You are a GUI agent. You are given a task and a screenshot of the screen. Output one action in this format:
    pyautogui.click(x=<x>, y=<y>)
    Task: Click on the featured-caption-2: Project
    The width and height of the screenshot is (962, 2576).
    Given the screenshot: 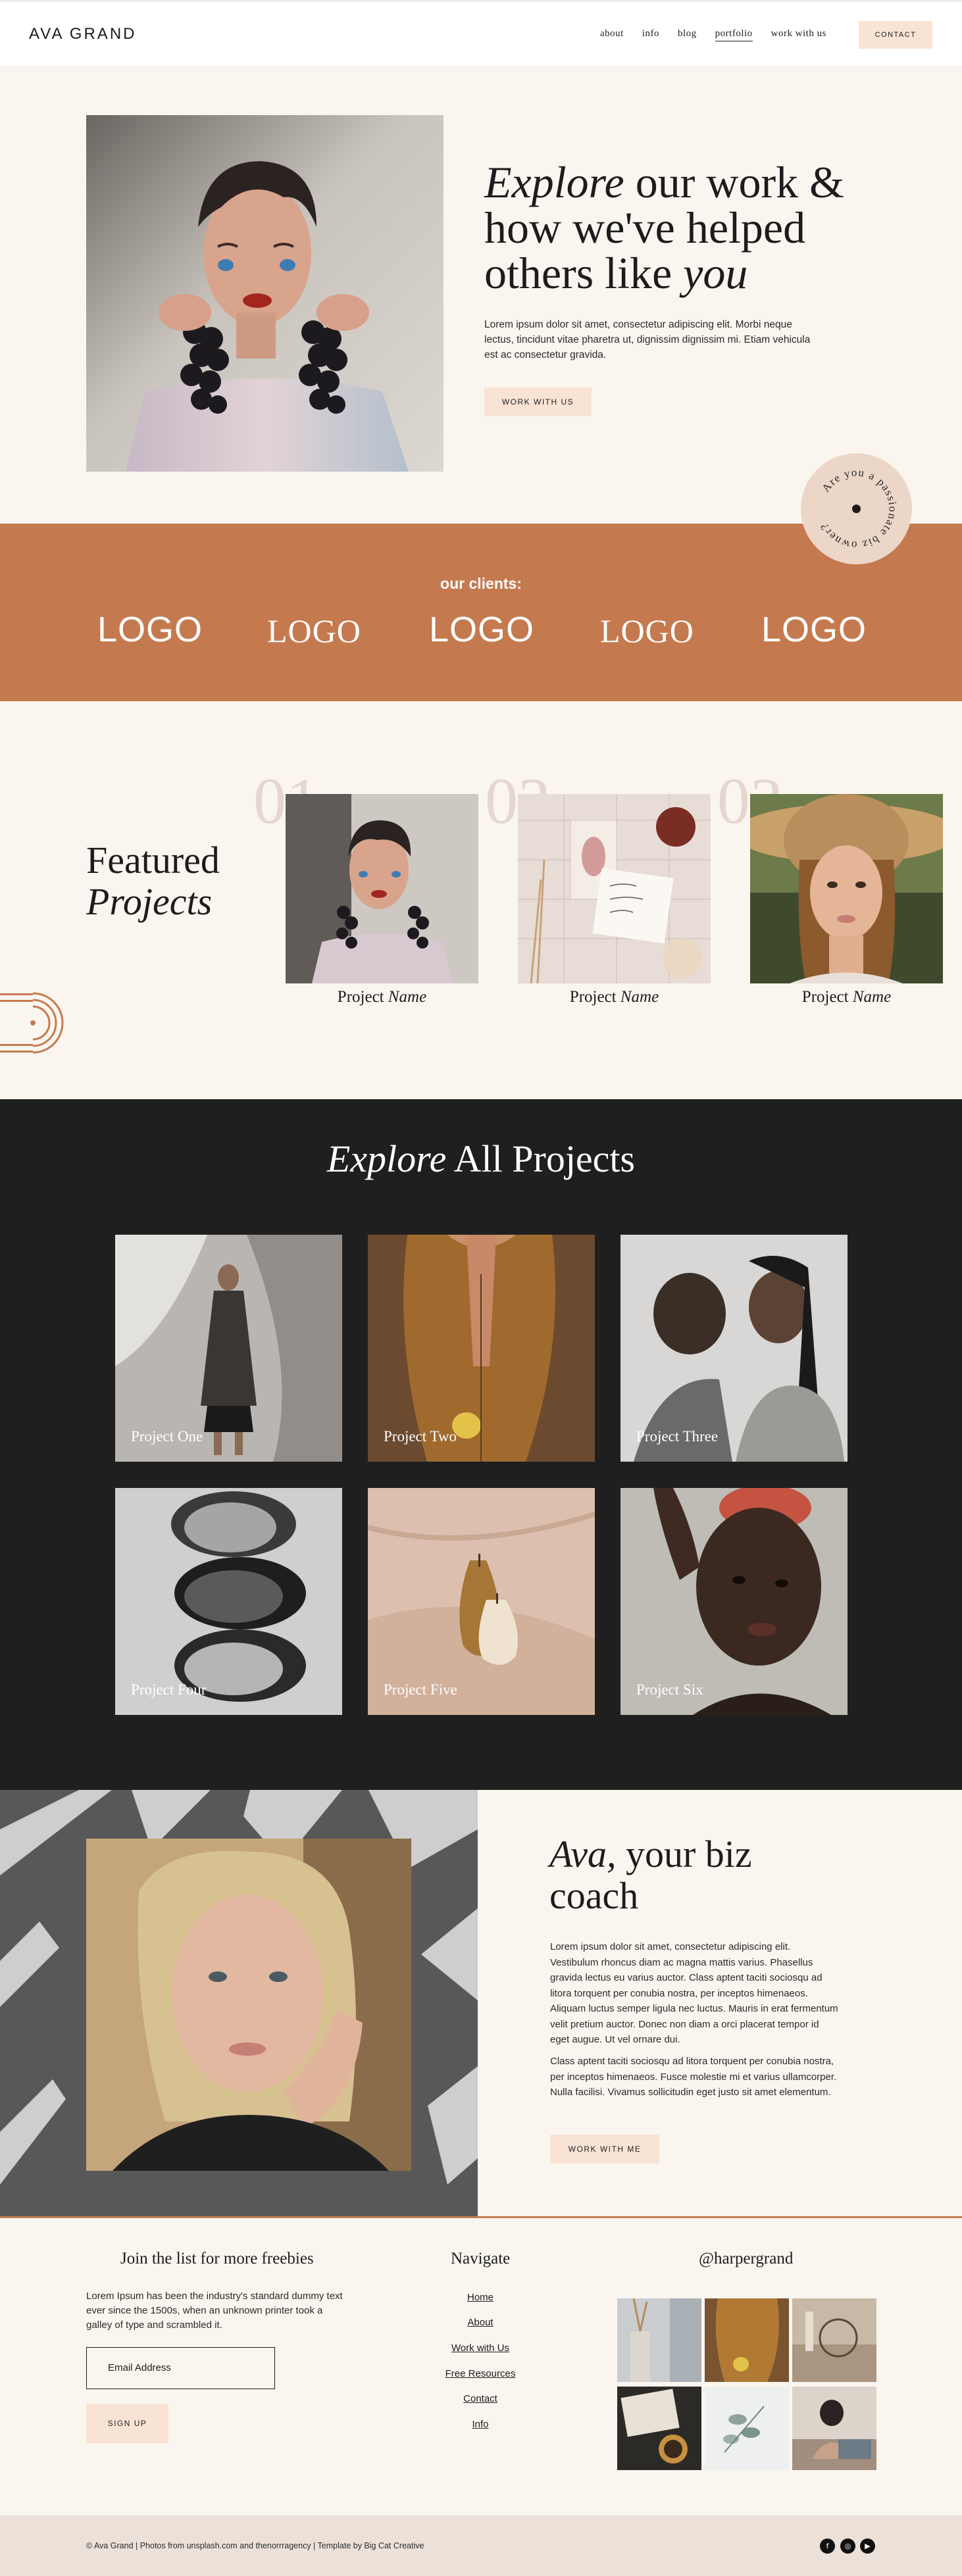 What is the action you would take?
    pyautogui.click(x=594, y=997)
    